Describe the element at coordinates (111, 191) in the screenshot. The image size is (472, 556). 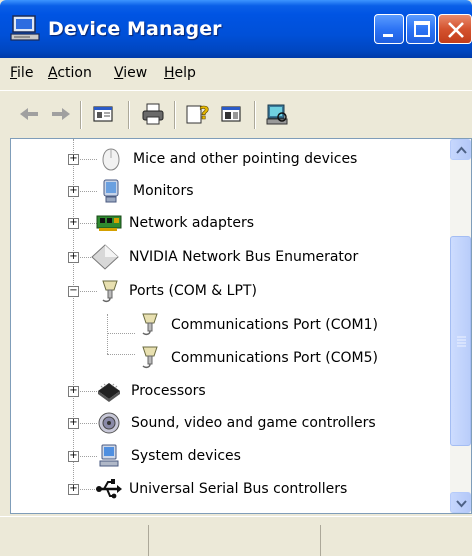
I see `monitor-icon` at that location.